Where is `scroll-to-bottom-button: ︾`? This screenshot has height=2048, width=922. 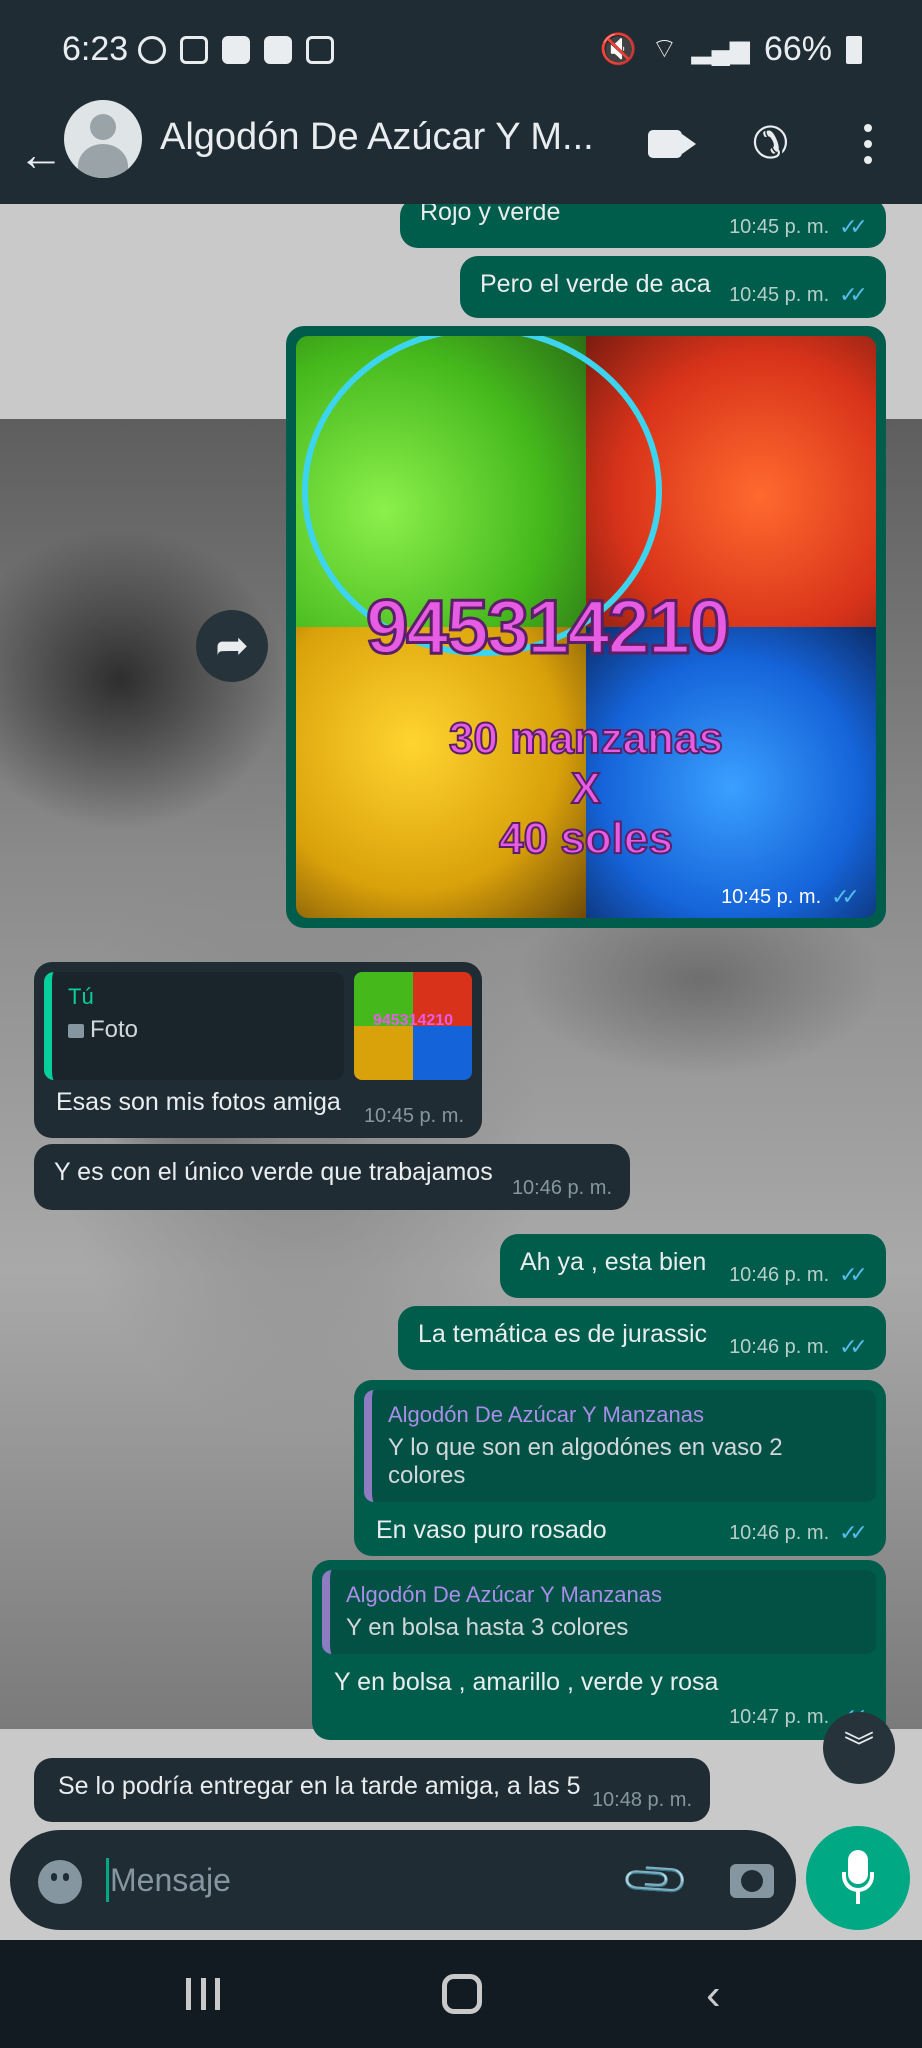
scroll-to-bottom-button: ︾ is located at coordinates (859, 1748).